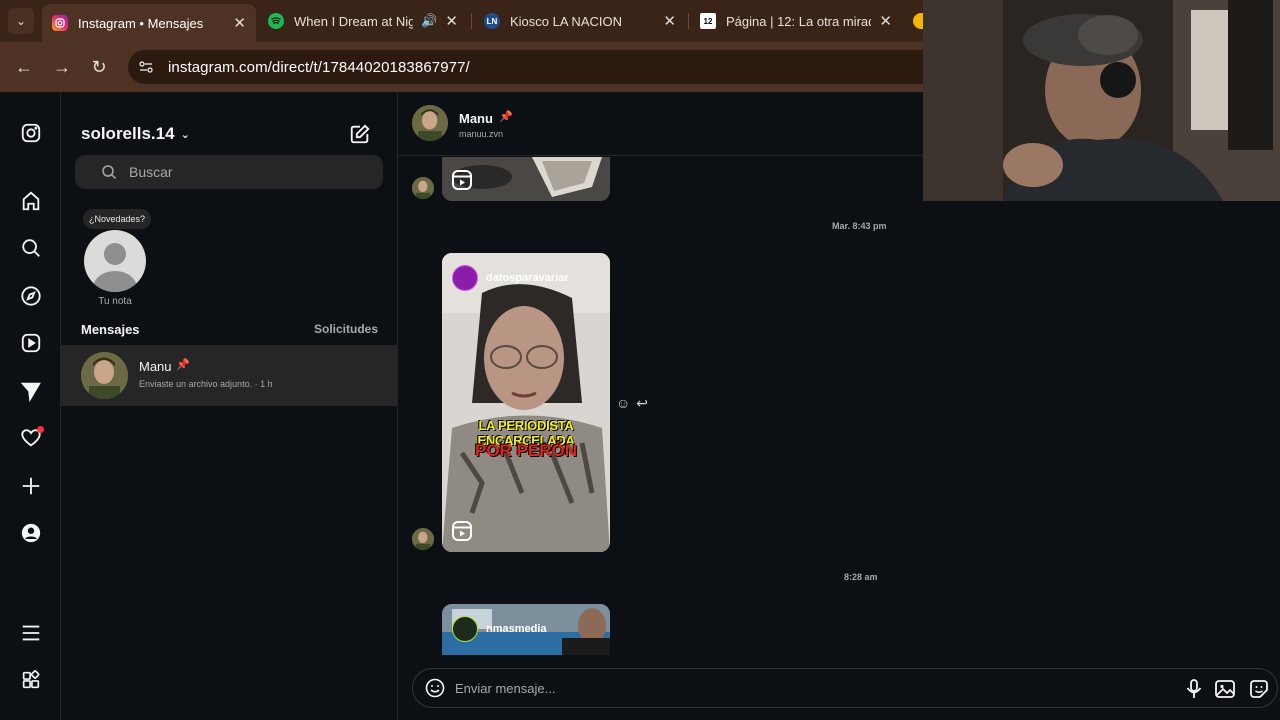 The height and width of the screenshot is (720, 1280). Describe the element at coordinates (1225, 689) in the screenshot. I see `image-icon` at that location.